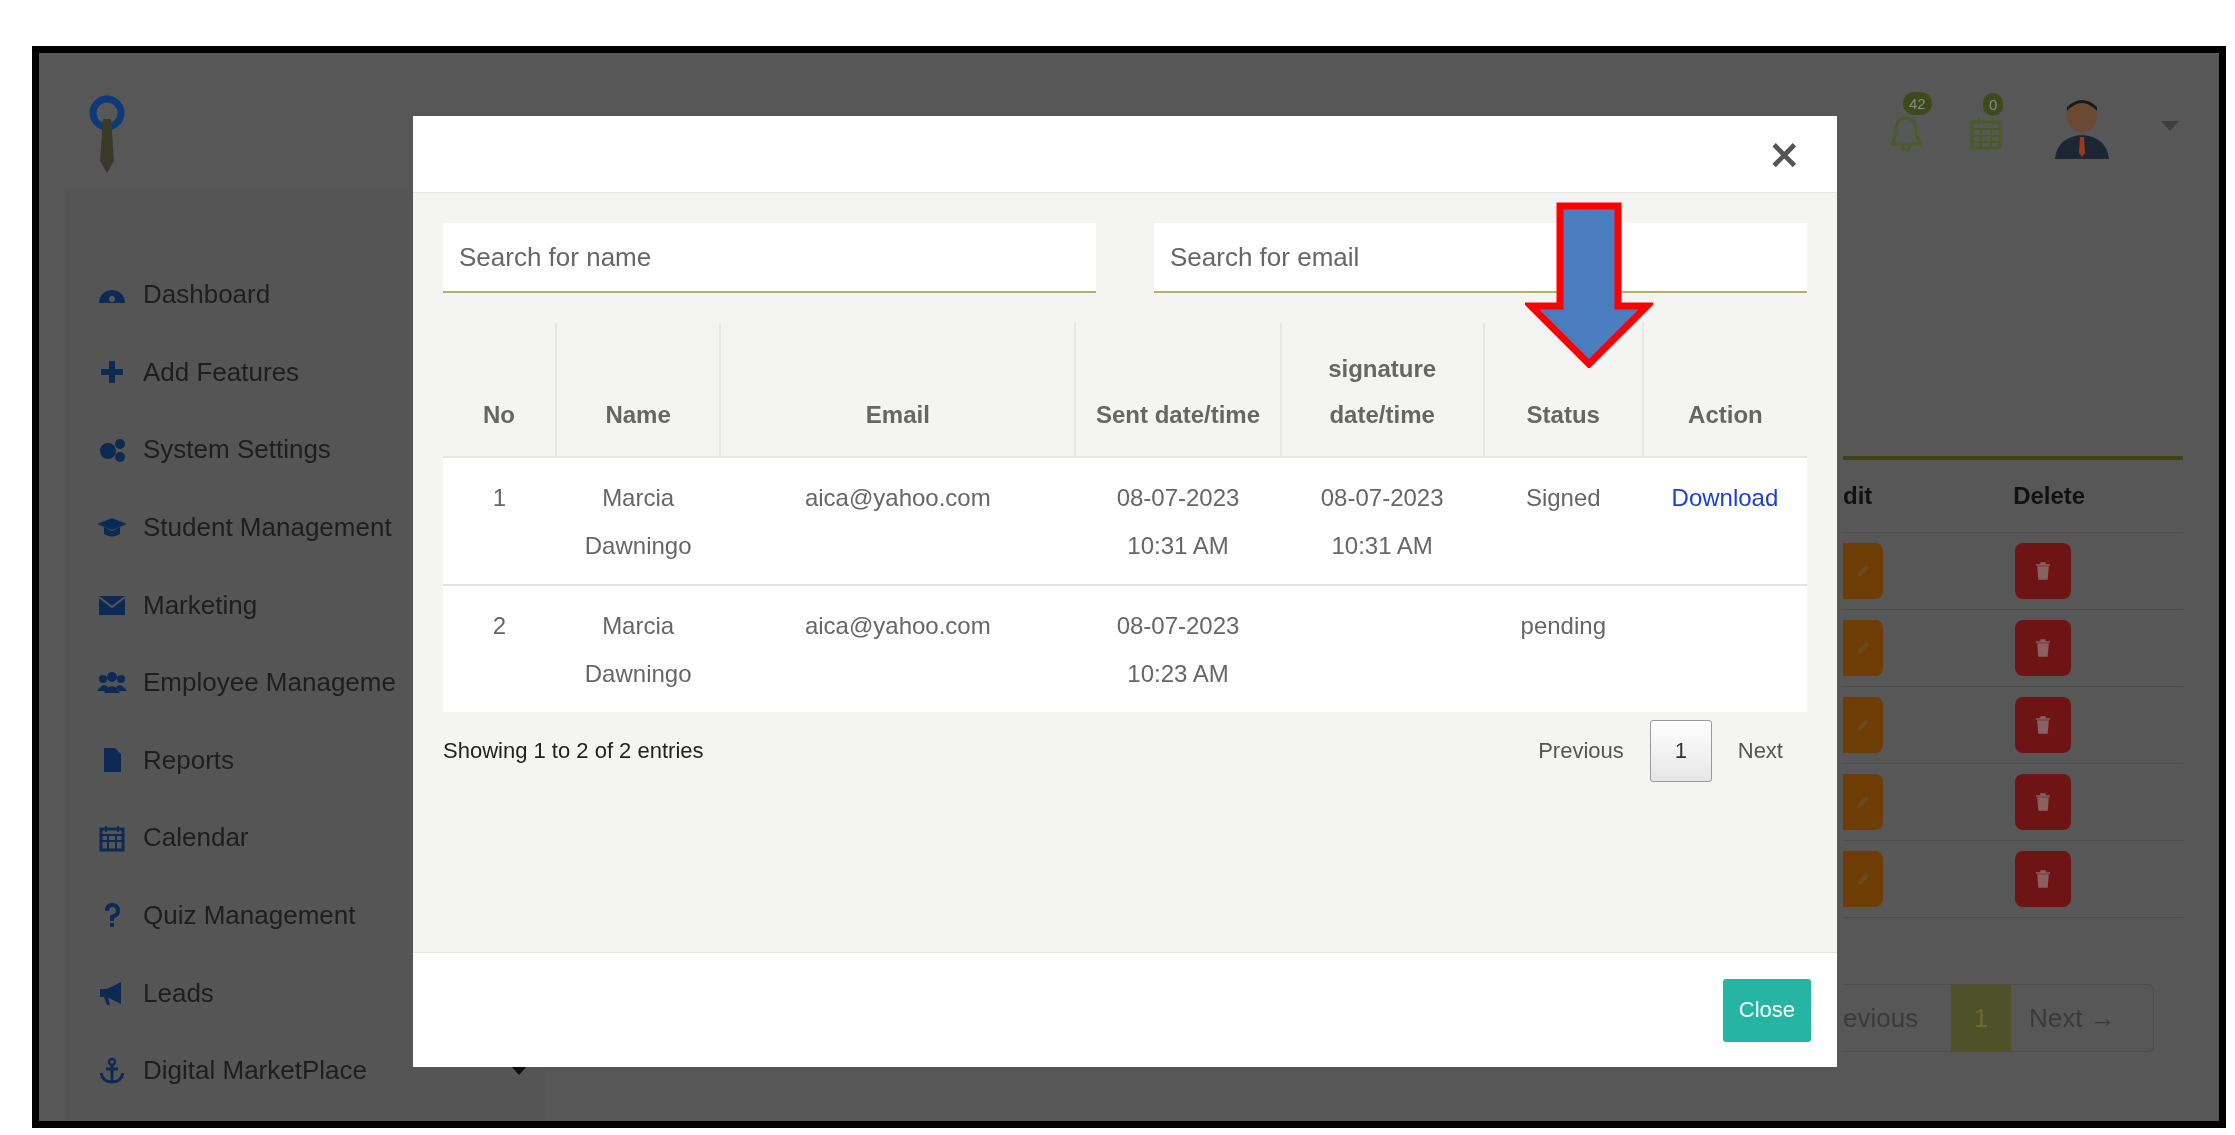 Image resolution: width=2235 pixels, height=1135 pixels. I want to click on table-cell: 2, so click(499, 625).